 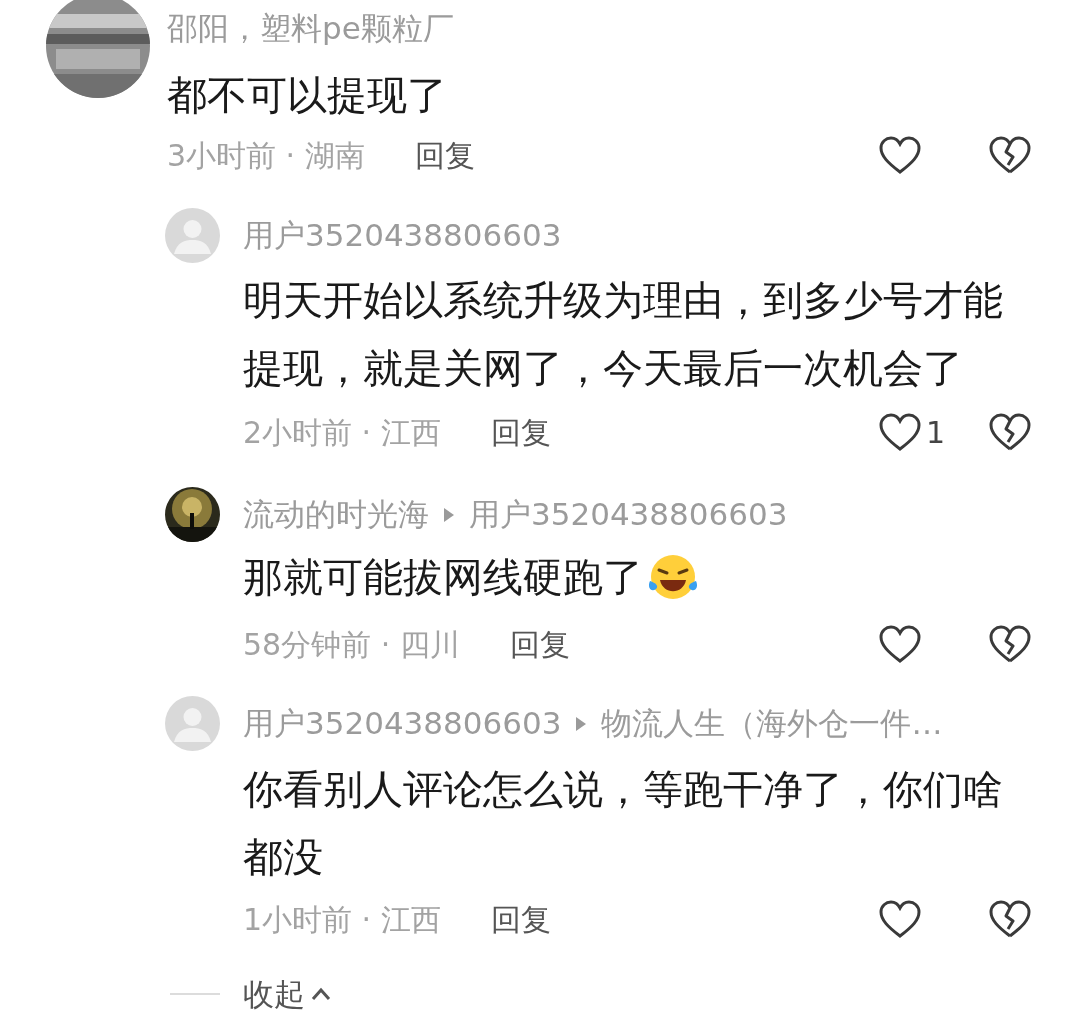 I want to click on reply-text: 你看别人评论怎么说，等跑干净了，你们啥都没, so click(x=623, y=823).